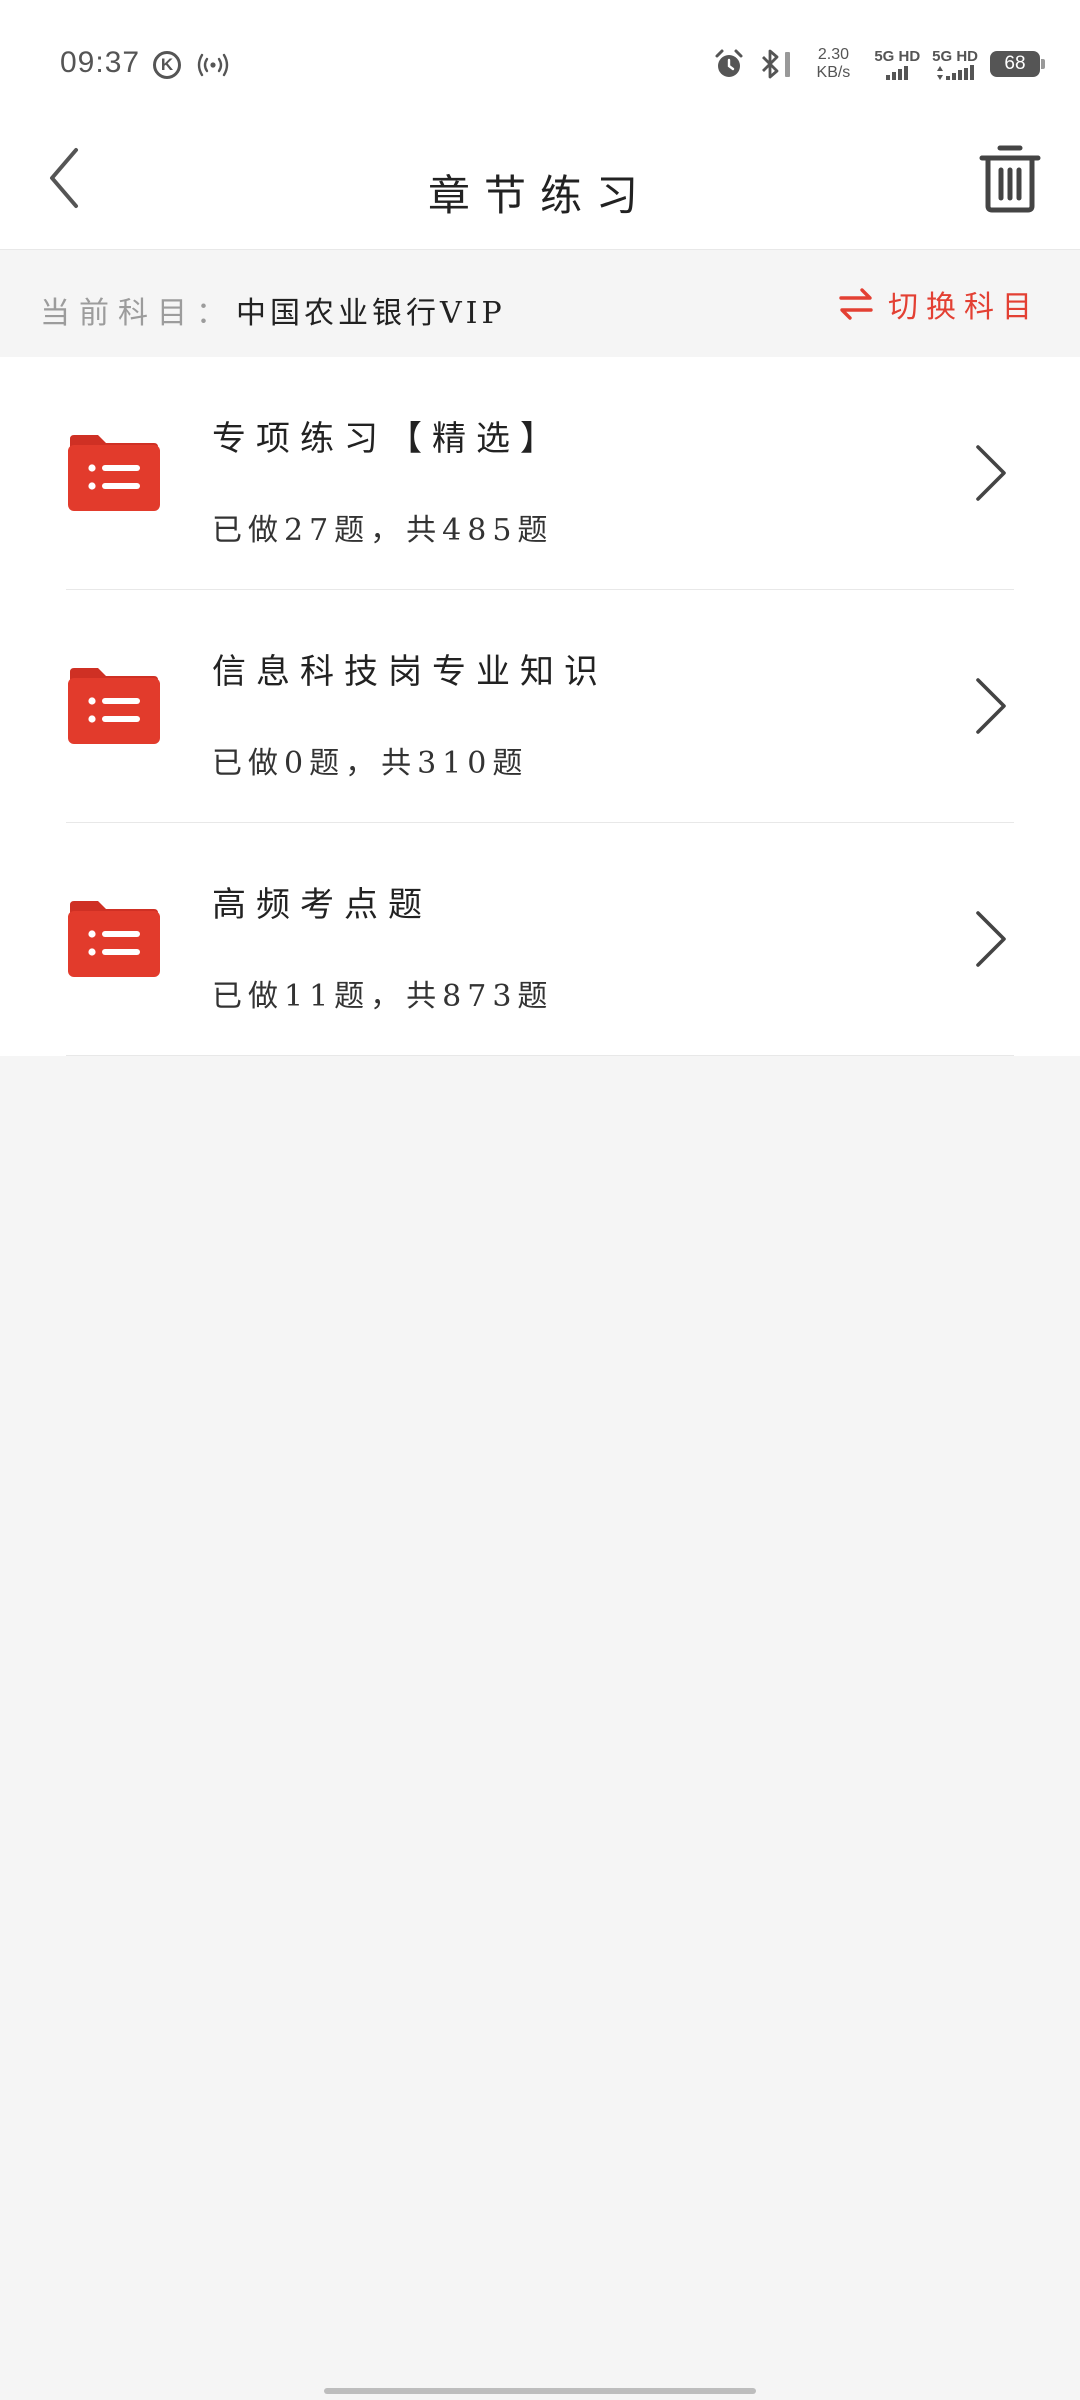  I want to click on subject-bar: 当前科目： 中国农业银行VIP 切换科目, so click(540, 303).